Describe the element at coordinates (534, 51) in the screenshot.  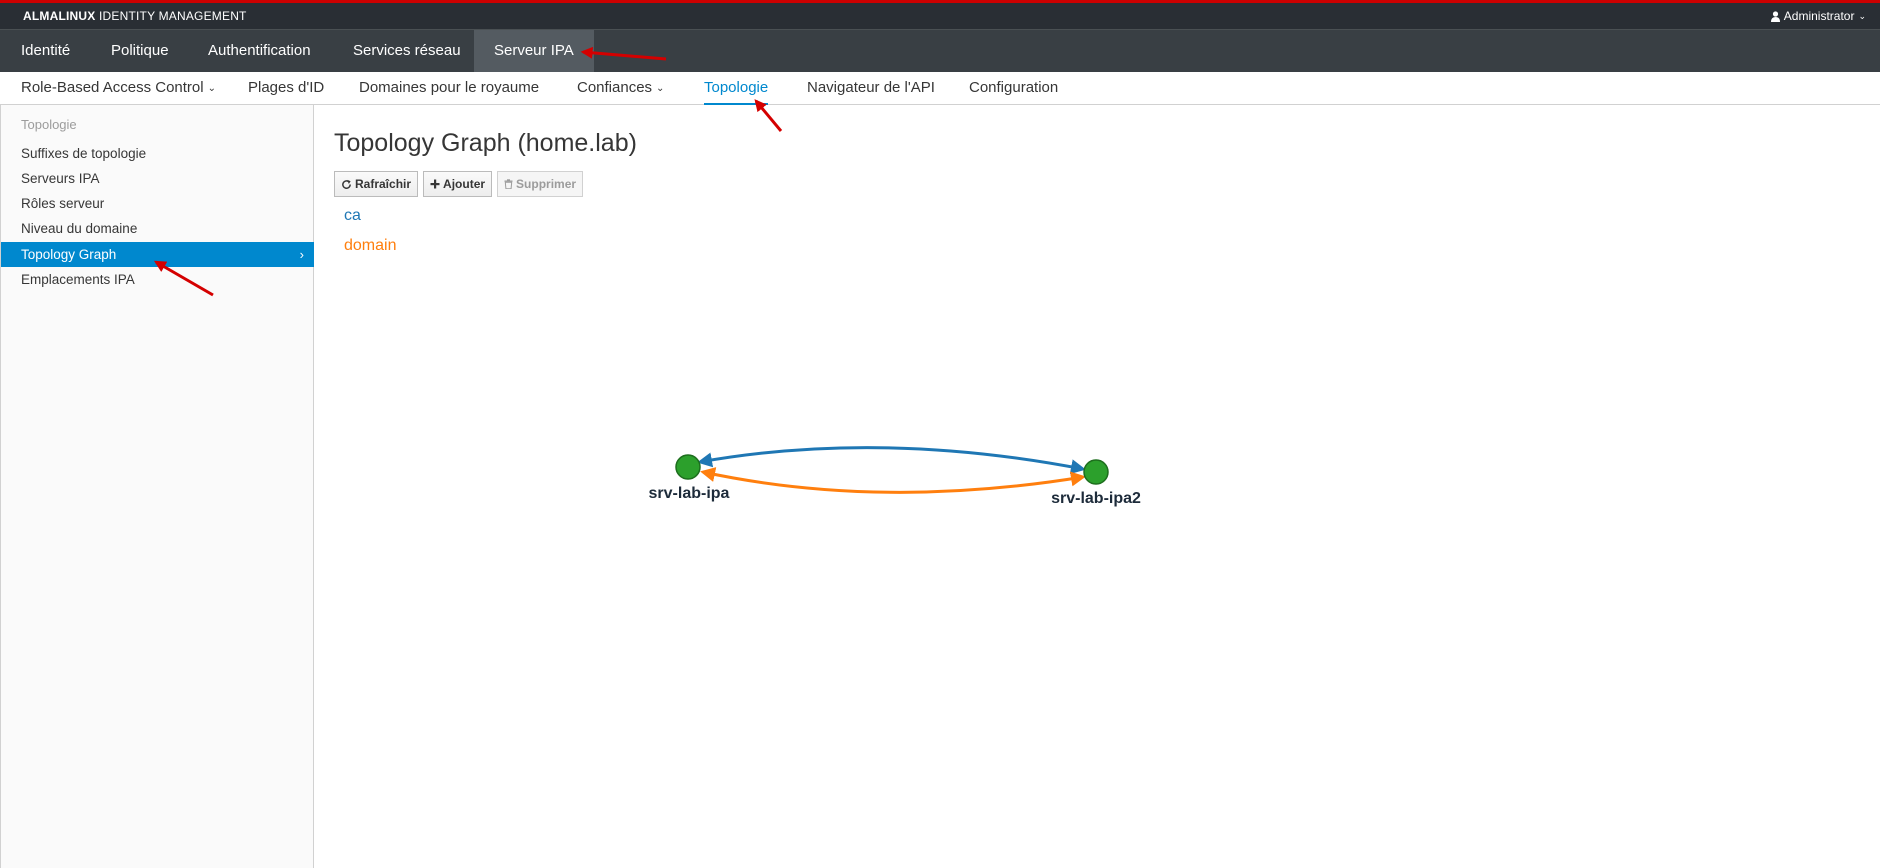
I see `nav-item-serveur-ipa: Serveur IPA` at that location.